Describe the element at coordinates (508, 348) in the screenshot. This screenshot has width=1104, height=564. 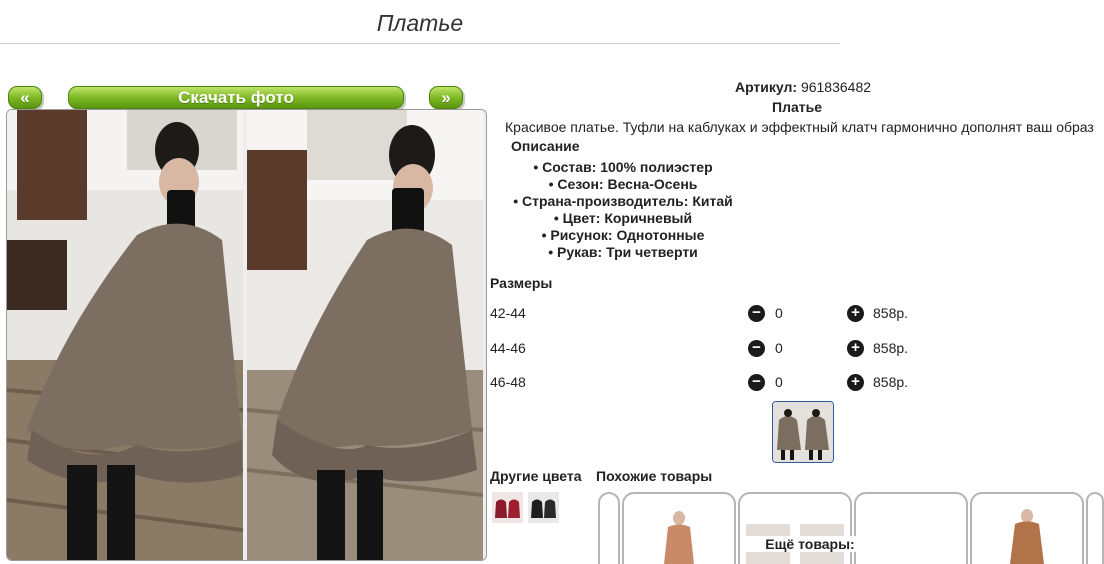
I see `size-label: 44-46` at that location.